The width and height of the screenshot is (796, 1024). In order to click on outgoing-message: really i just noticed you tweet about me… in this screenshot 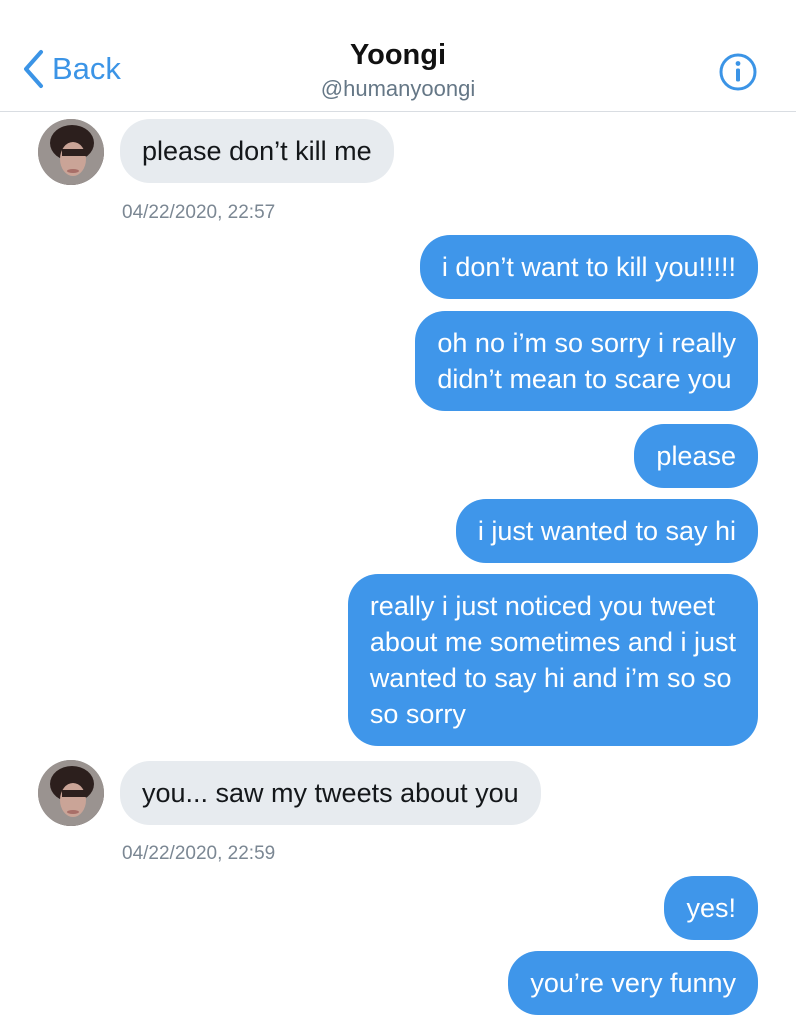, I will do `click(552, 660)`.